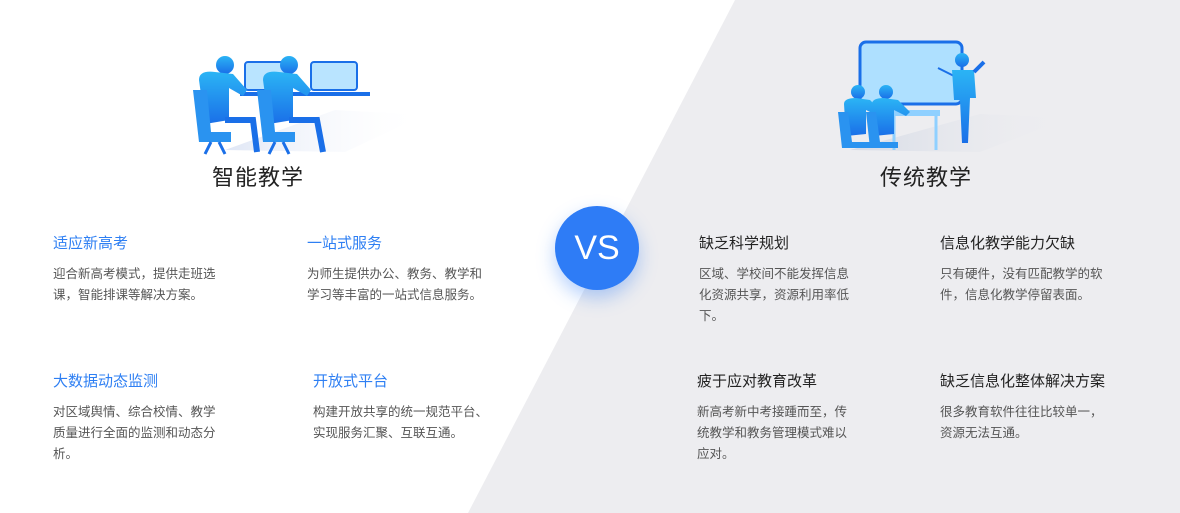 The width and height of the screenshot is (1180, 513). Describe the element at coordinates (418, 422) in the screenshot. I see `feature-desc: 构建开放共享的统一规范平台、 实现服务汇聚、互联互通。` at that location.